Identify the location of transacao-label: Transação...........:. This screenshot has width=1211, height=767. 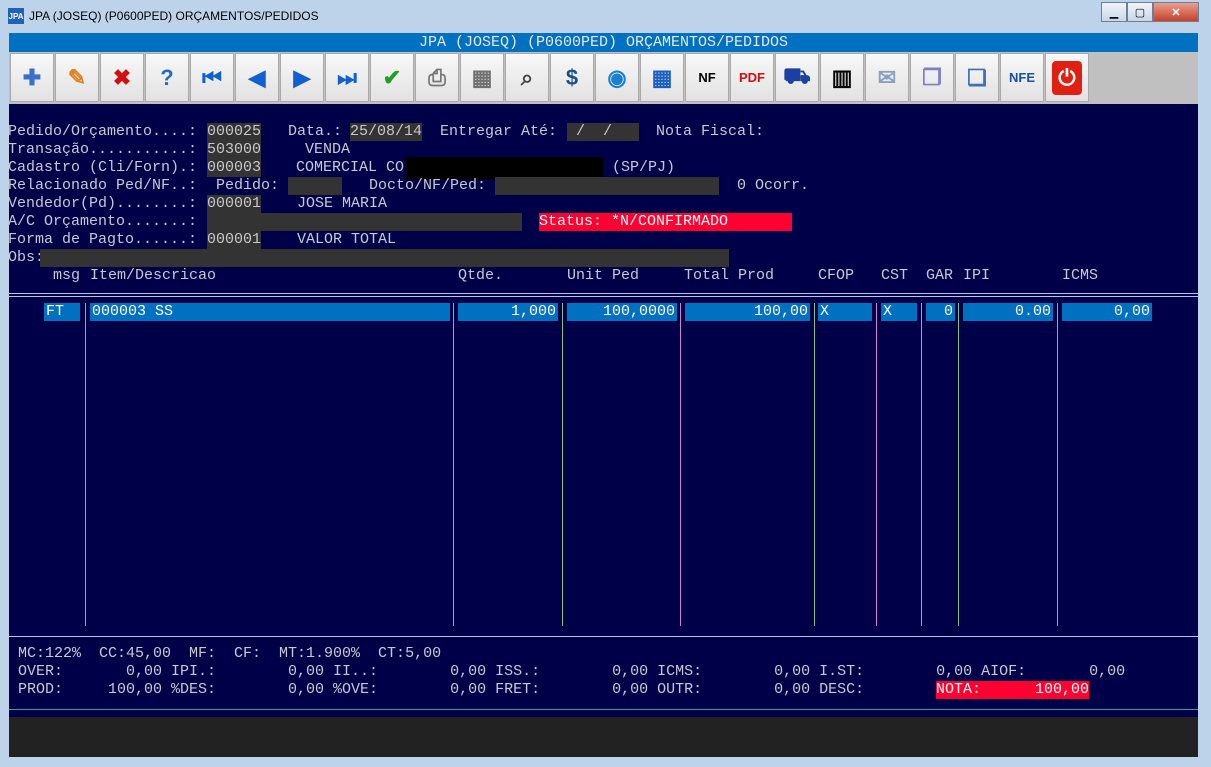
(103, 149).